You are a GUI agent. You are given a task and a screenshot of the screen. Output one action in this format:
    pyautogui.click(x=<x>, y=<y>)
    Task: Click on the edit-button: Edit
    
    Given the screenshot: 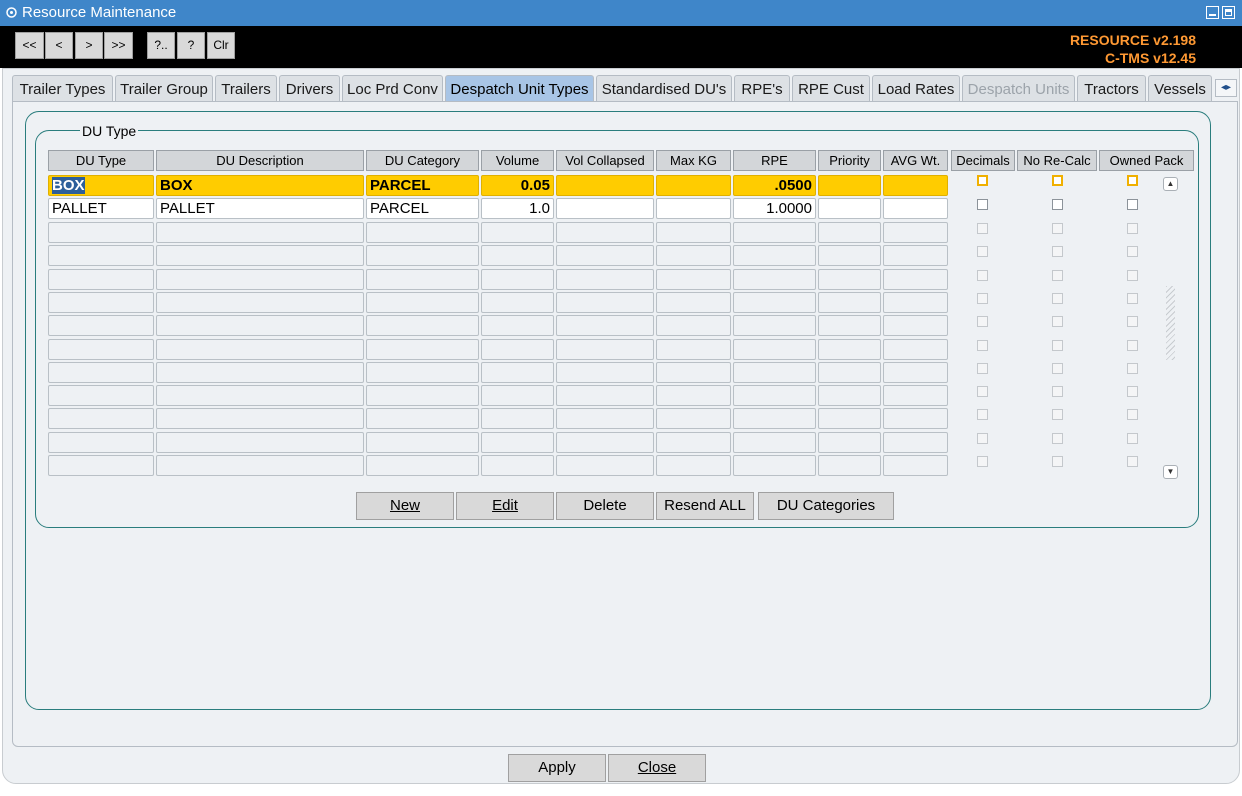 What is the action you would take?
    pyautogui.click(x=505, y=506)
    